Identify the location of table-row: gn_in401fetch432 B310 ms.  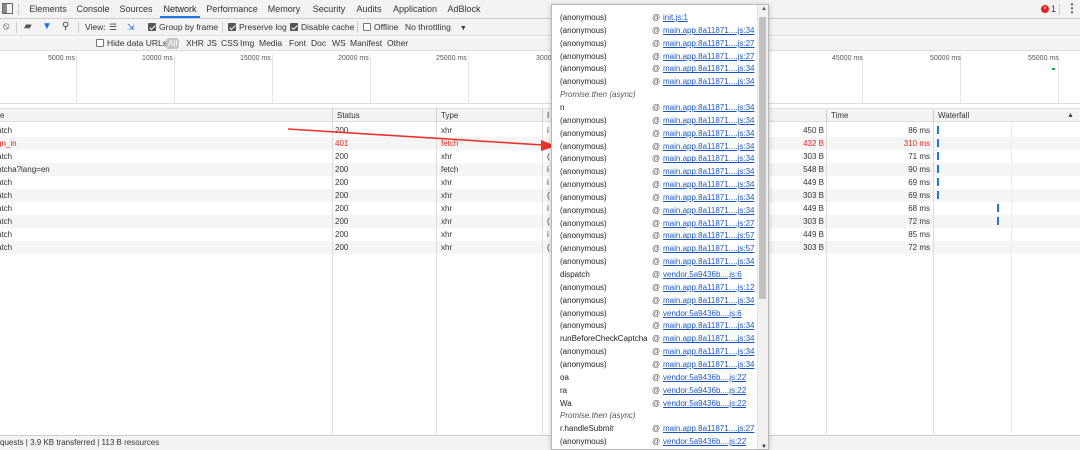
(540, 143).